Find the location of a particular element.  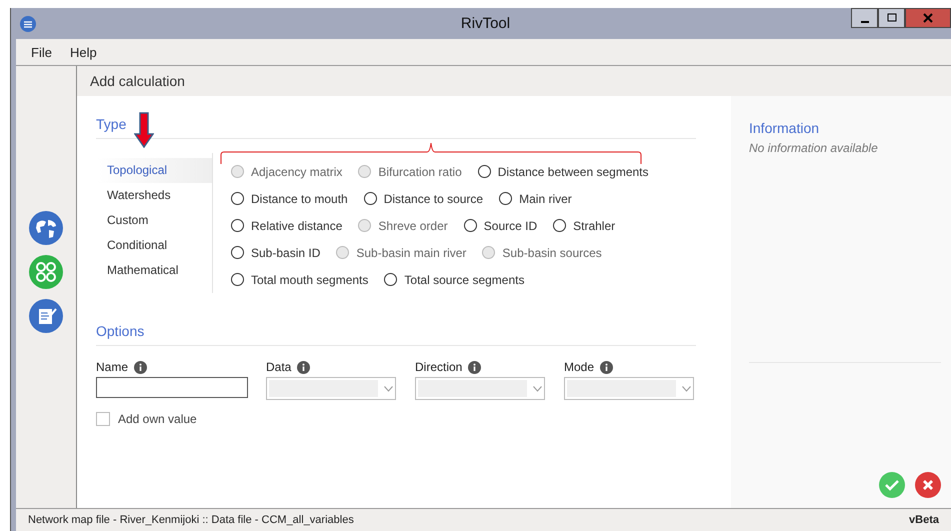

window-title: RivTool is located at coordinates (486, 23).